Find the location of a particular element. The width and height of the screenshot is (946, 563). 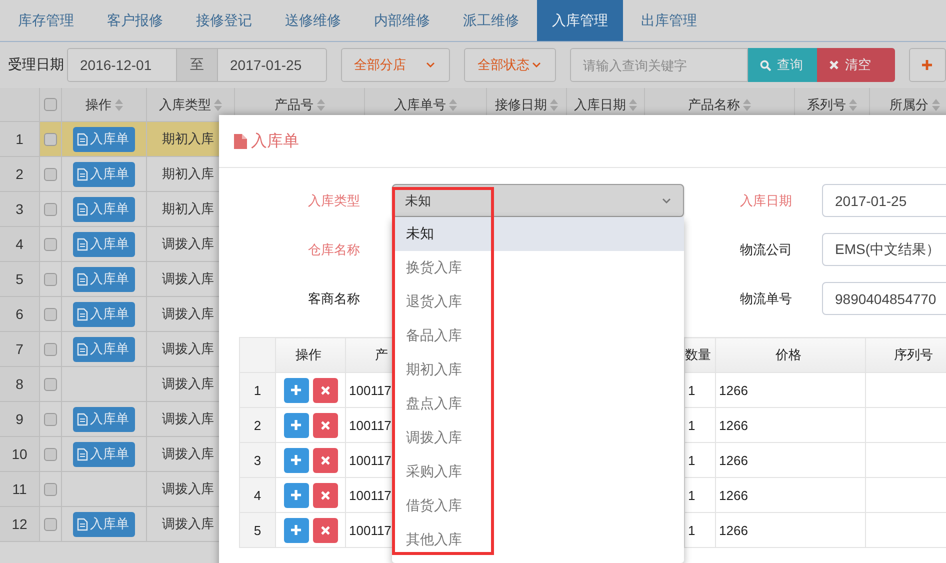

row-number: 11 is located at coordinates (19, 489).